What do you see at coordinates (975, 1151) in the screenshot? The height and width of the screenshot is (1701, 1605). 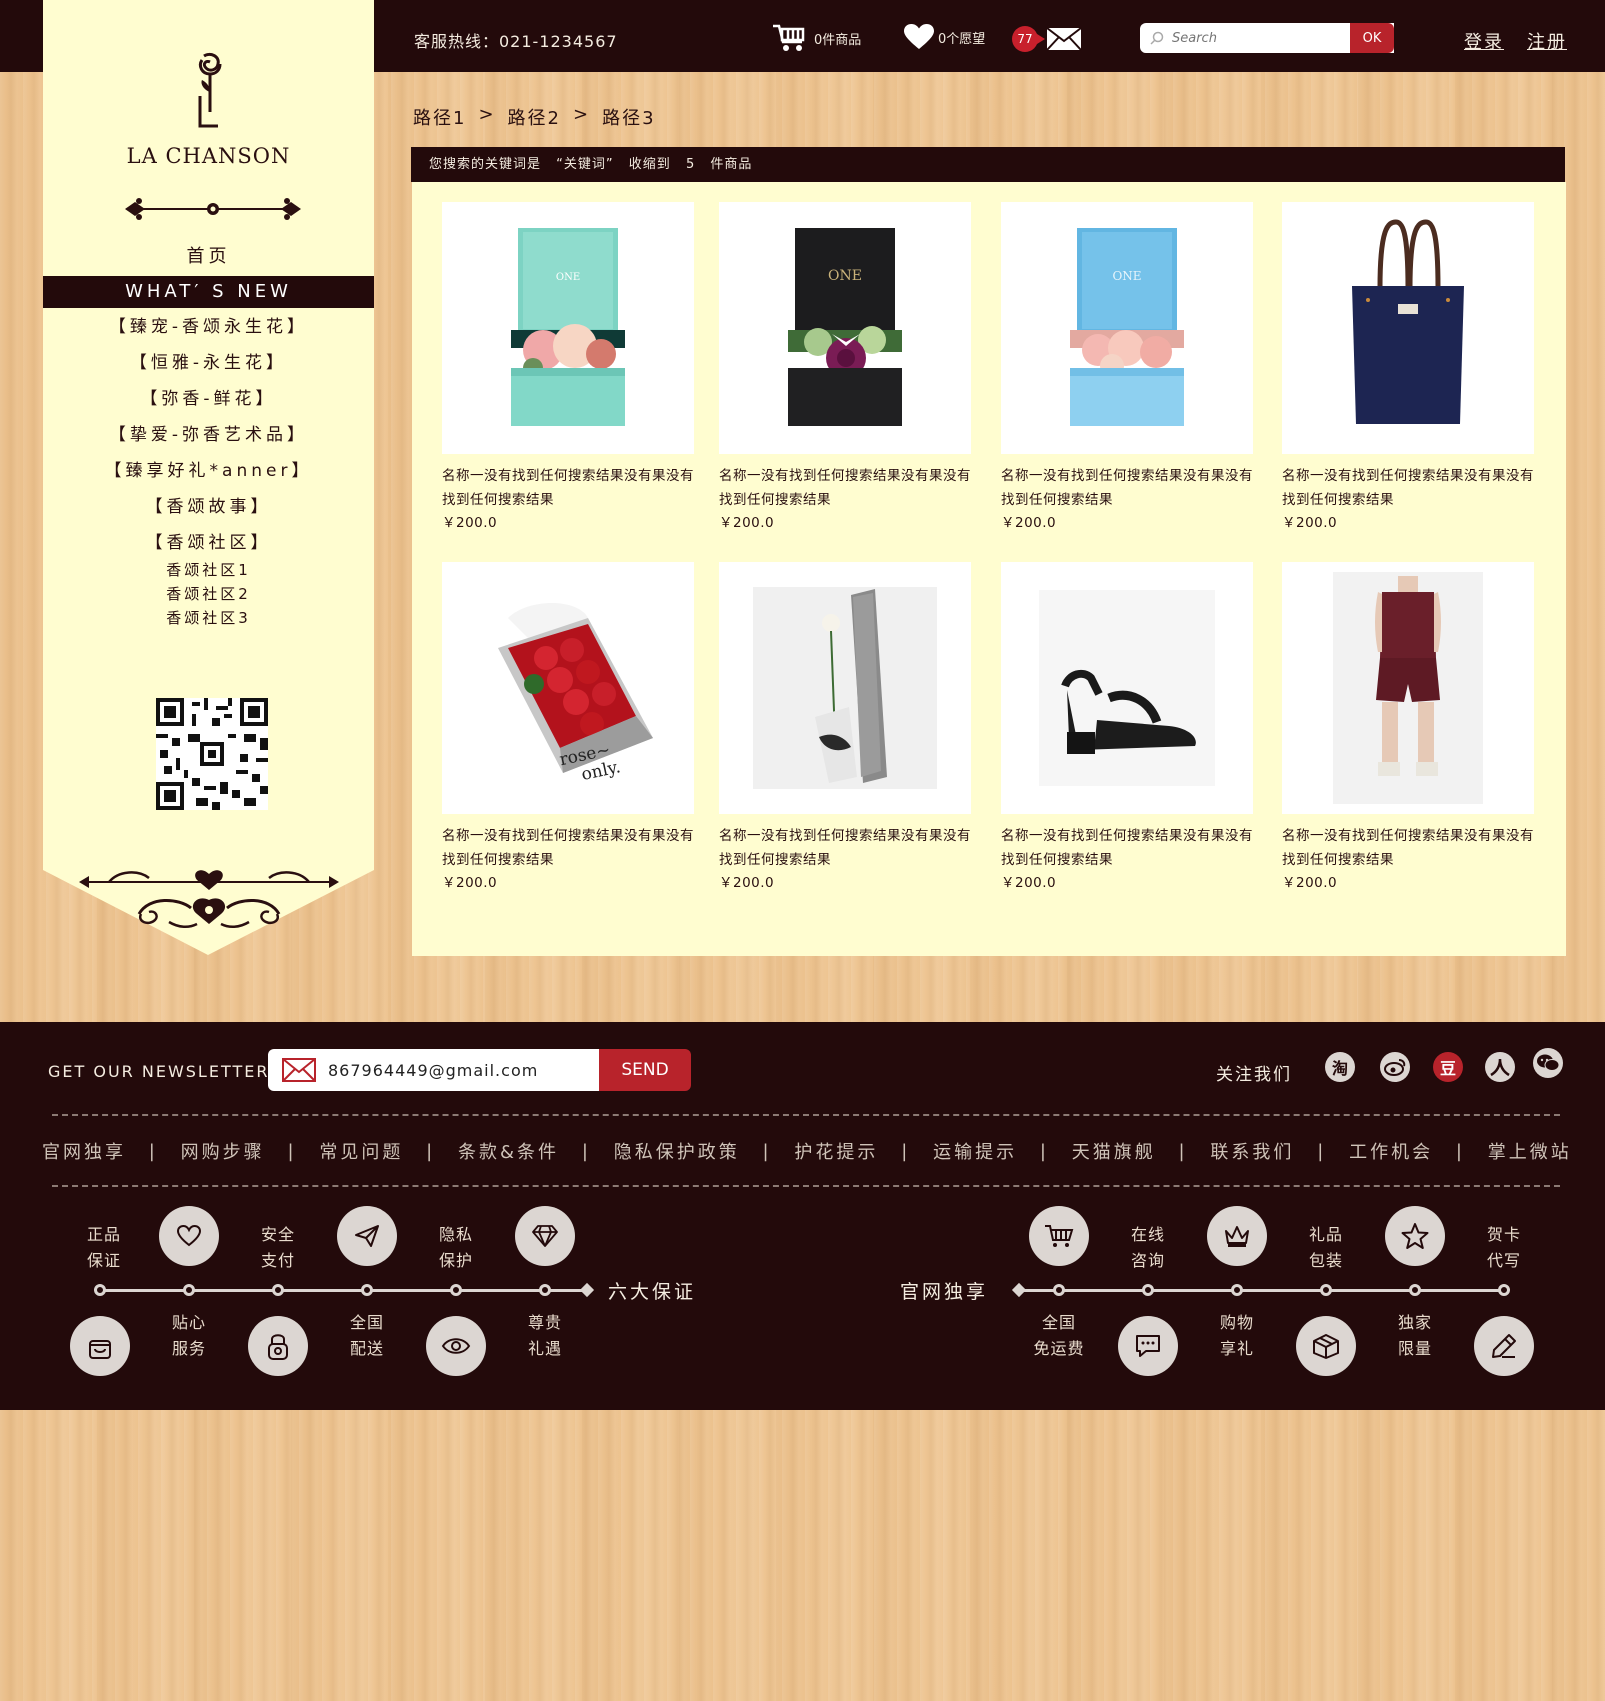 I see `footer-link: 运输提示` at bounding box center [975, 1151].